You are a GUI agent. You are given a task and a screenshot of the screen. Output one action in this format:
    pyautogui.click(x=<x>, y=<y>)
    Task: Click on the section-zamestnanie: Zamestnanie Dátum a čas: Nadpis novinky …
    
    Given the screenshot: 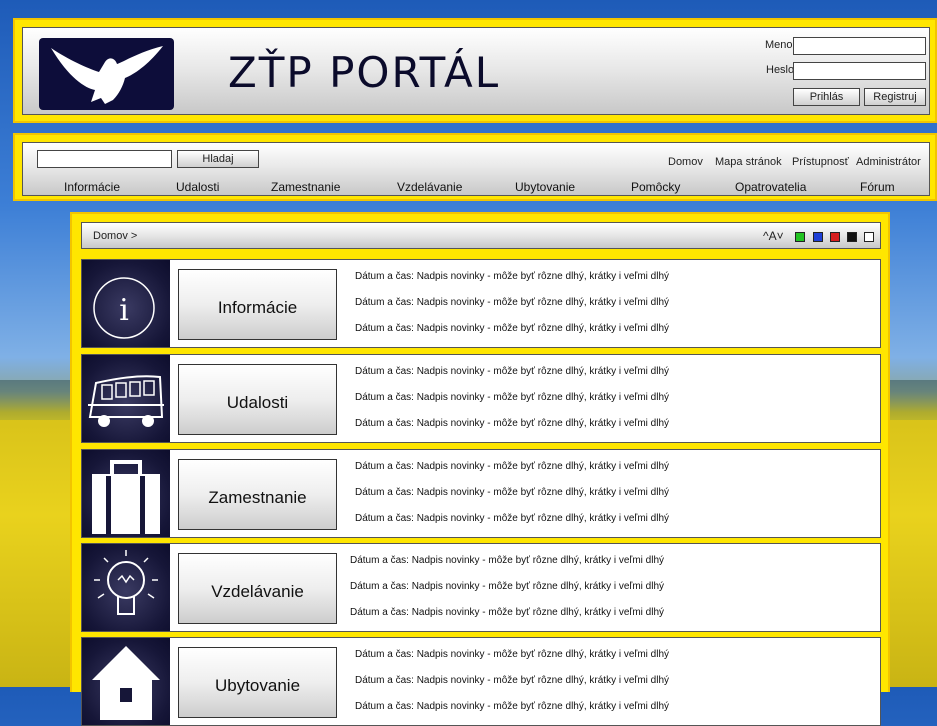 What is the action you would take?
    pyautogui.click(x=481, y=493)
    